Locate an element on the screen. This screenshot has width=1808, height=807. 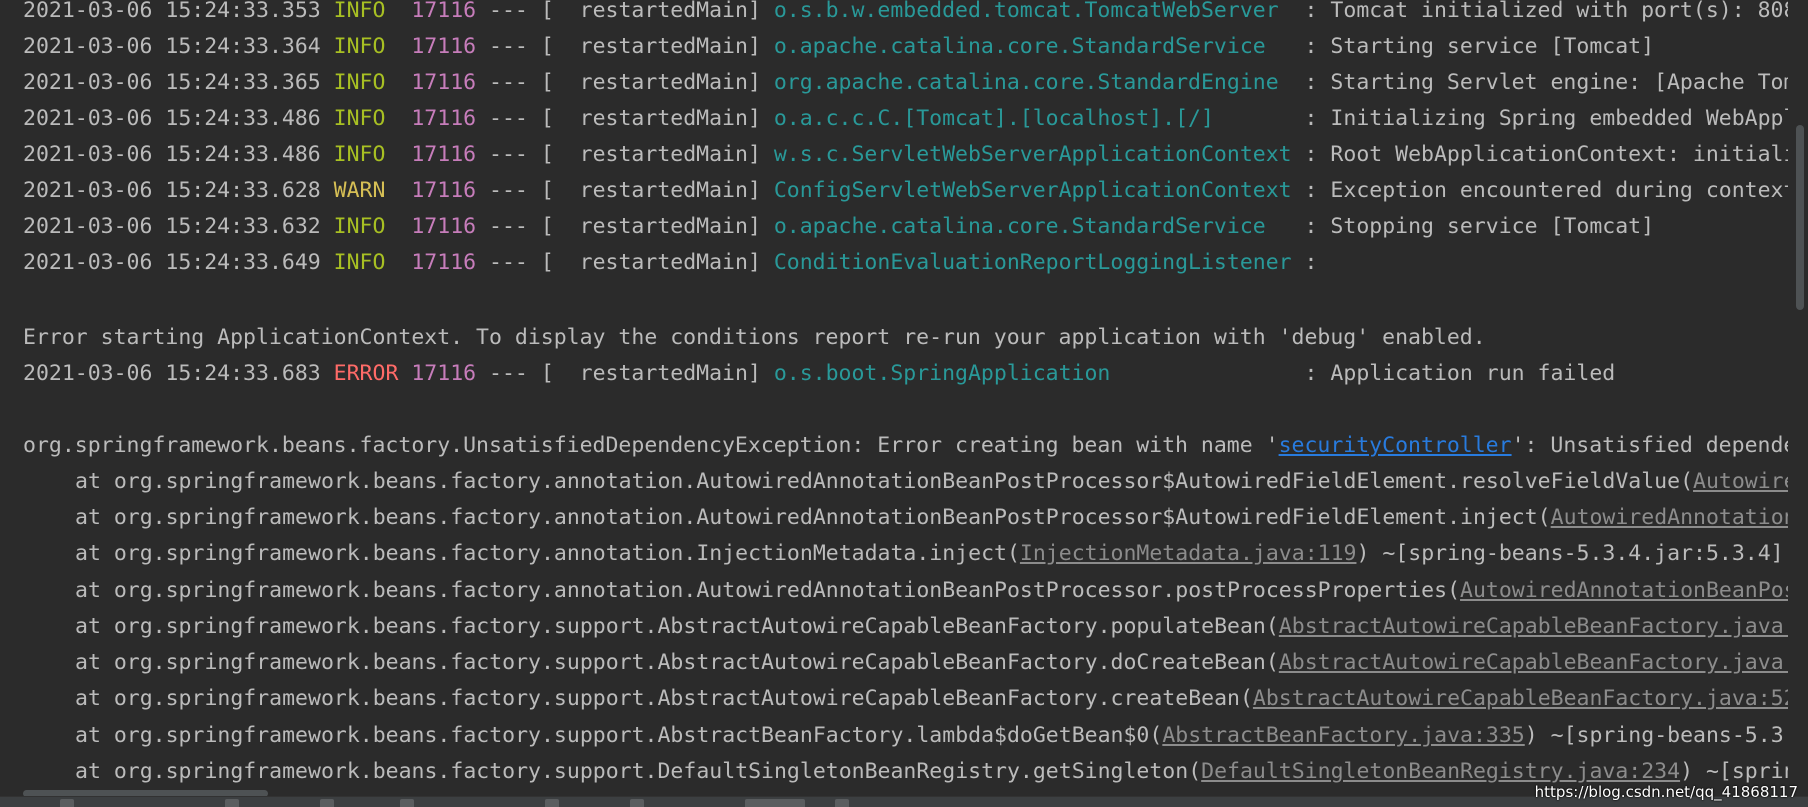
vertical-scrollbar is located at coordinates (1800, 395).